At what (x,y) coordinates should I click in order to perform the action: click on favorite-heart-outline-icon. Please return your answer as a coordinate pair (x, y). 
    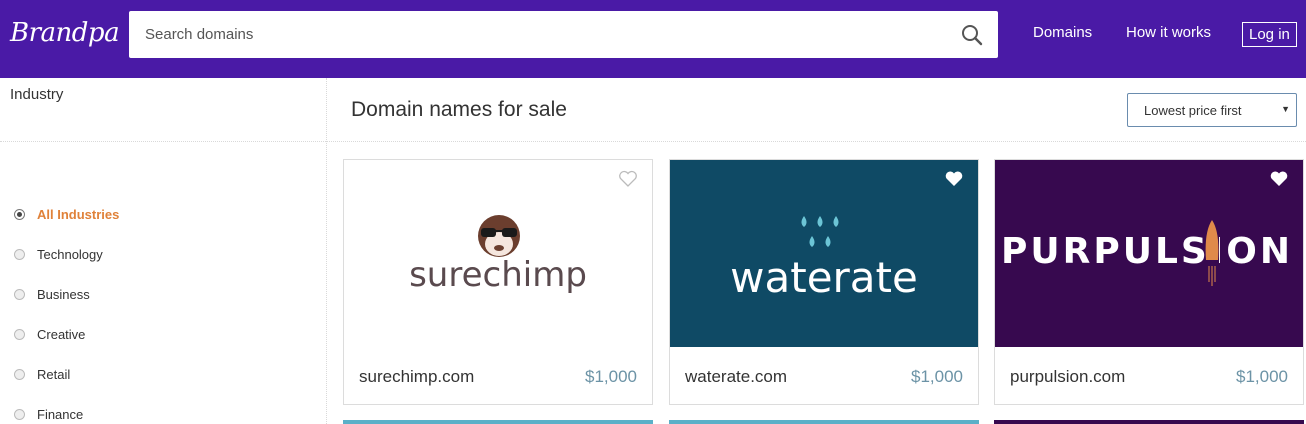
    Looking at the image, I should click on (628, 179).